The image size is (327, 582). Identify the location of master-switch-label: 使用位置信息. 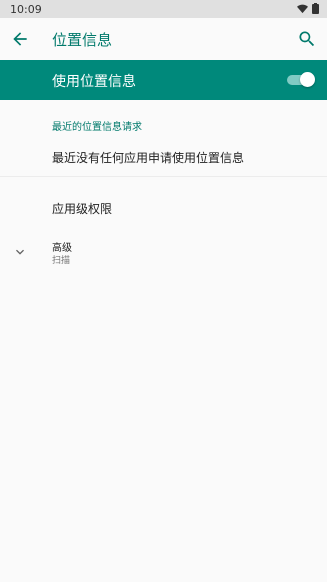
(94, 82).